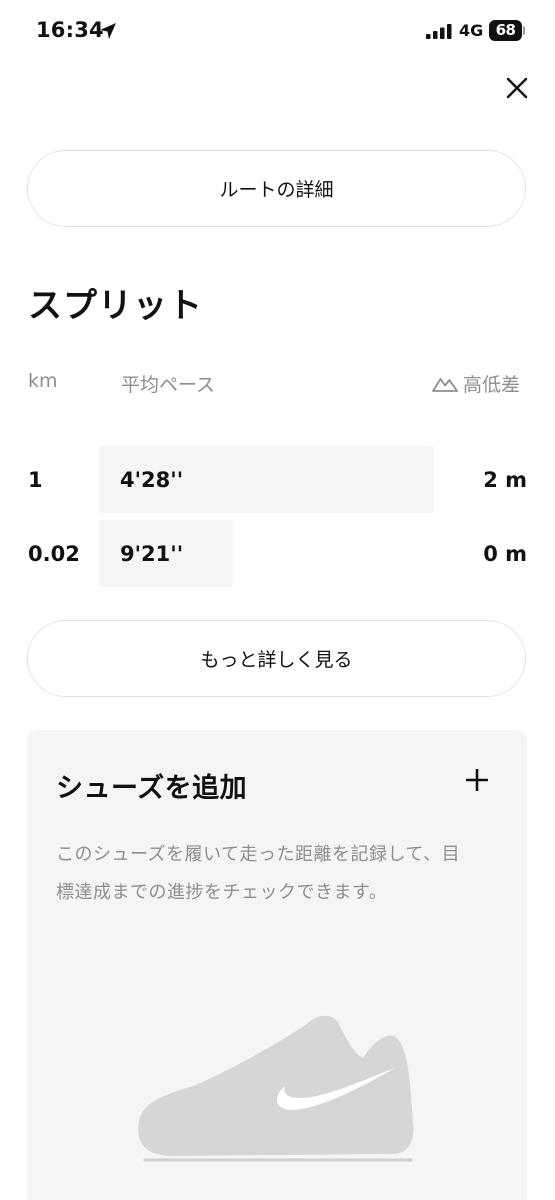  Describe the element at coordinates (276, 658) in the screenshot. I see `more-details-button: もっと詳しく見る` at that location.